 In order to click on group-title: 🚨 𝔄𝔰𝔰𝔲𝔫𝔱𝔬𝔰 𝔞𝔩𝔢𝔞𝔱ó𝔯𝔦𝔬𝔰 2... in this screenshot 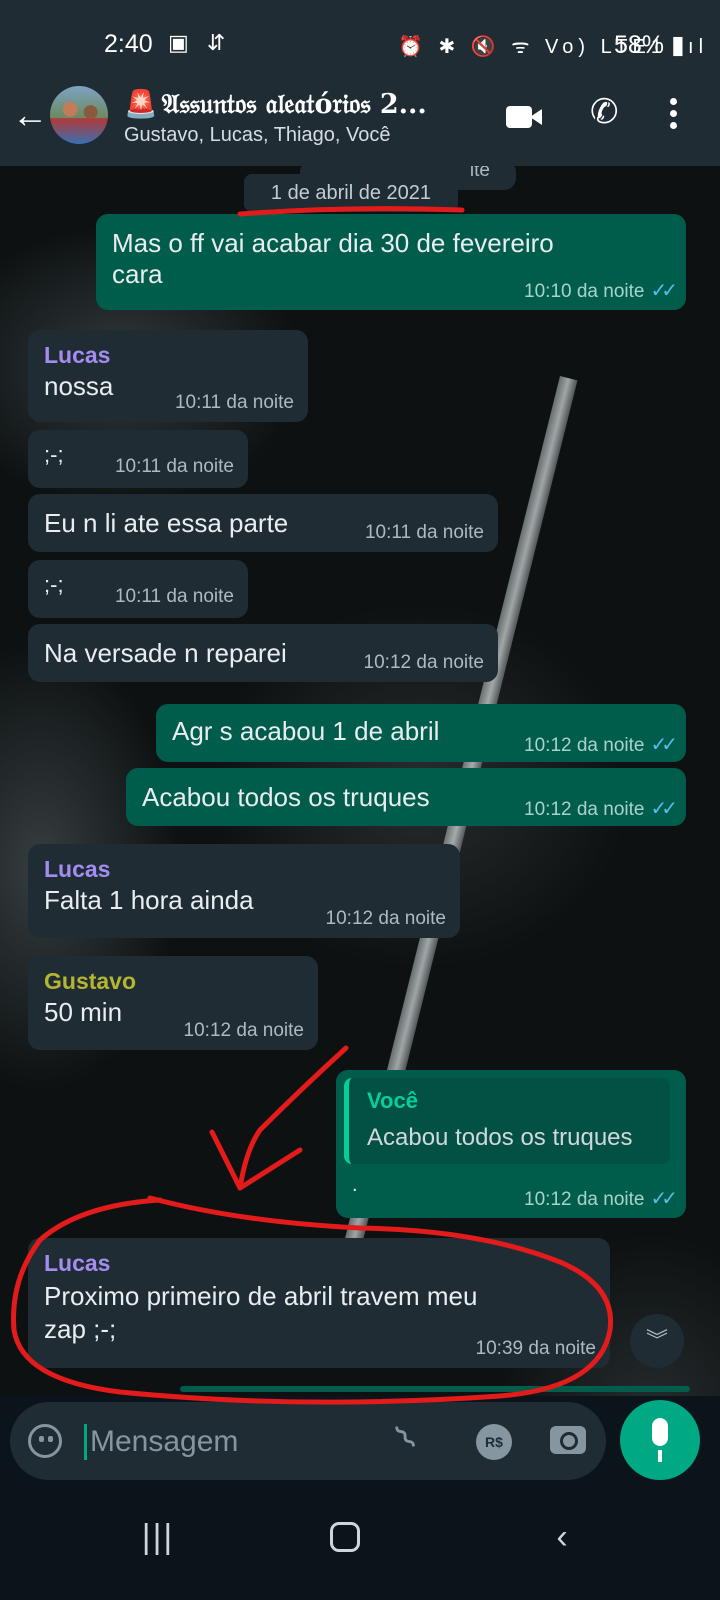, I will do `click(275, 104)`.